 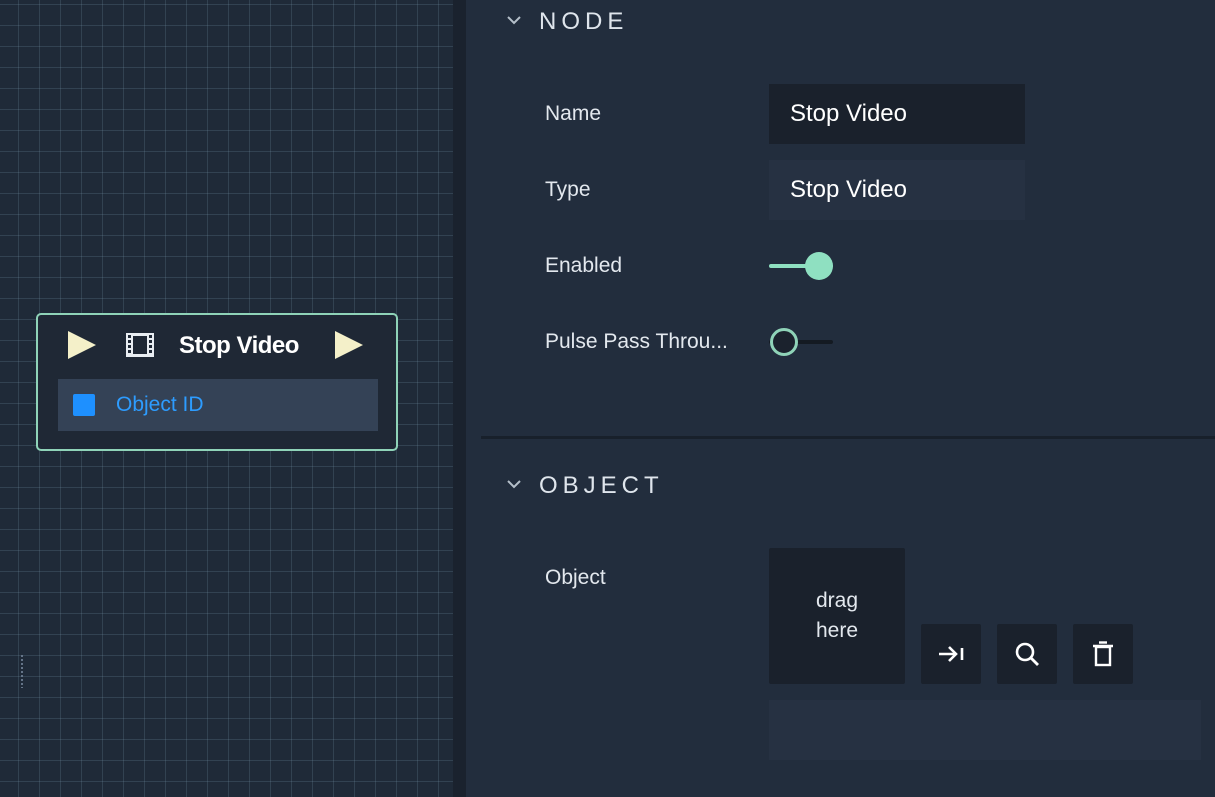 I want to click on splitter-grip-handle, so click(x=22, y=671).